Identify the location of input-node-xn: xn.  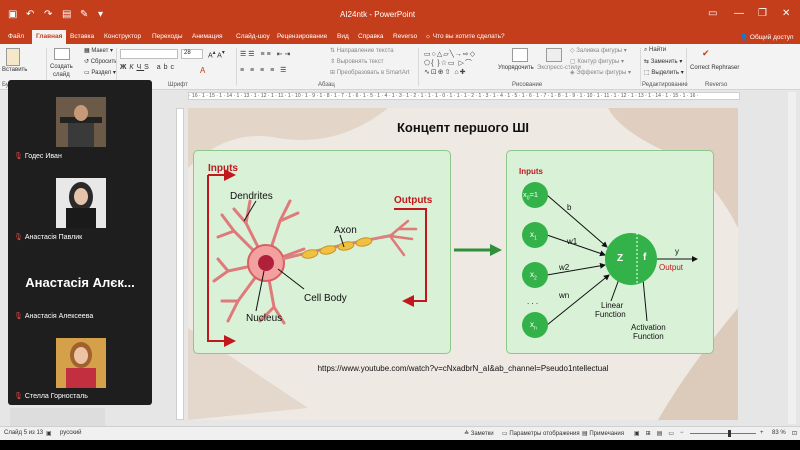
(533, 326).